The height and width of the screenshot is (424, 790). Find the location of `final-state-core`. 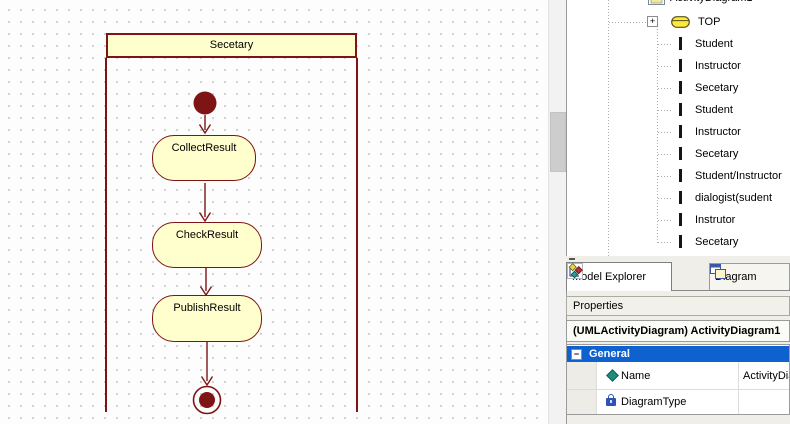

final-state-core is located at coordinates (207, 400).